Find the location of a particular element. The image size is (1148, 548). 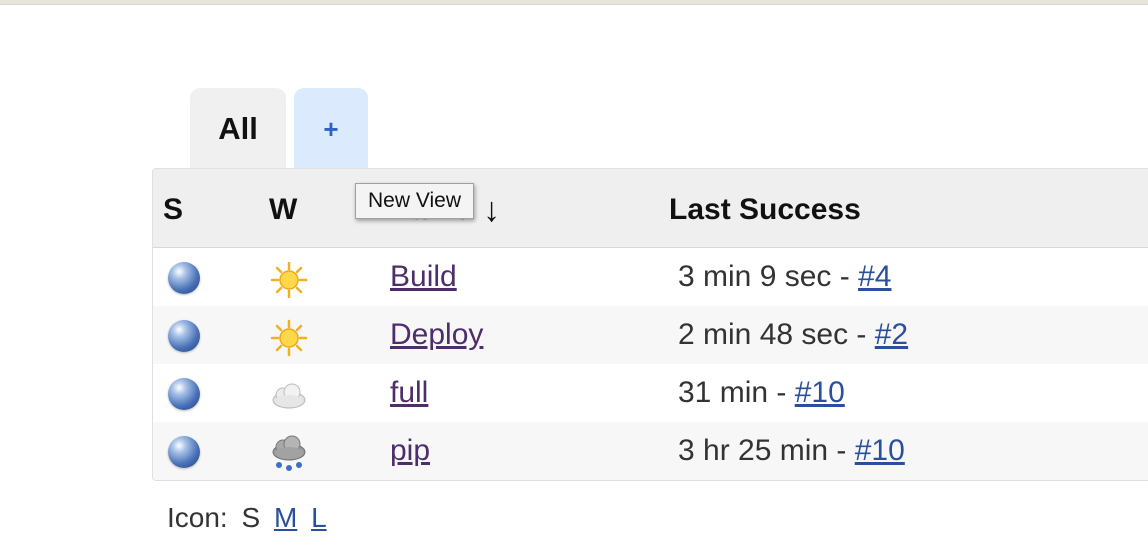

job-link-full: full is located at coordinates (409, 393).